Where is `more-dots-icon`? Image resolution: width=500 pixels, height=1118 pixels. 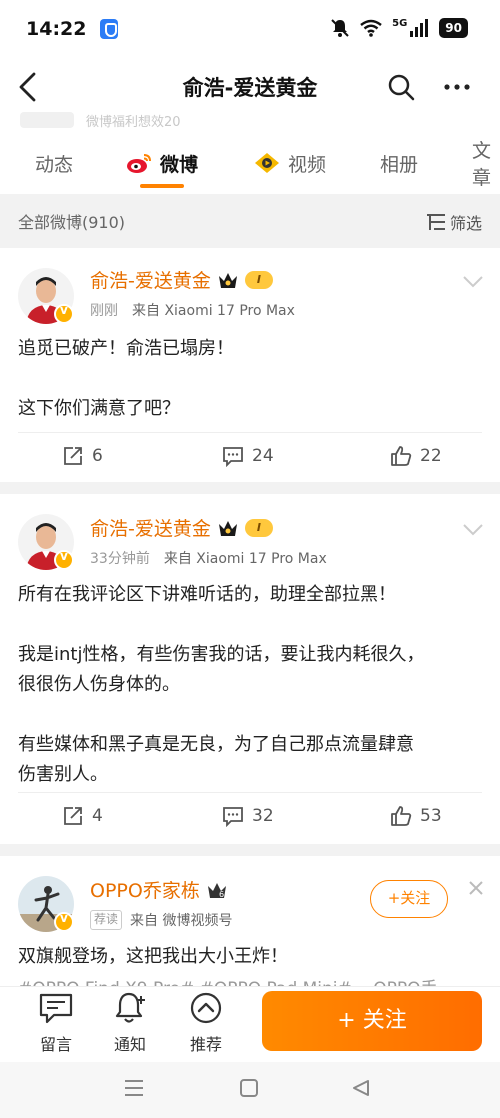 more-dots-icon is located at coordinates (457, 87).